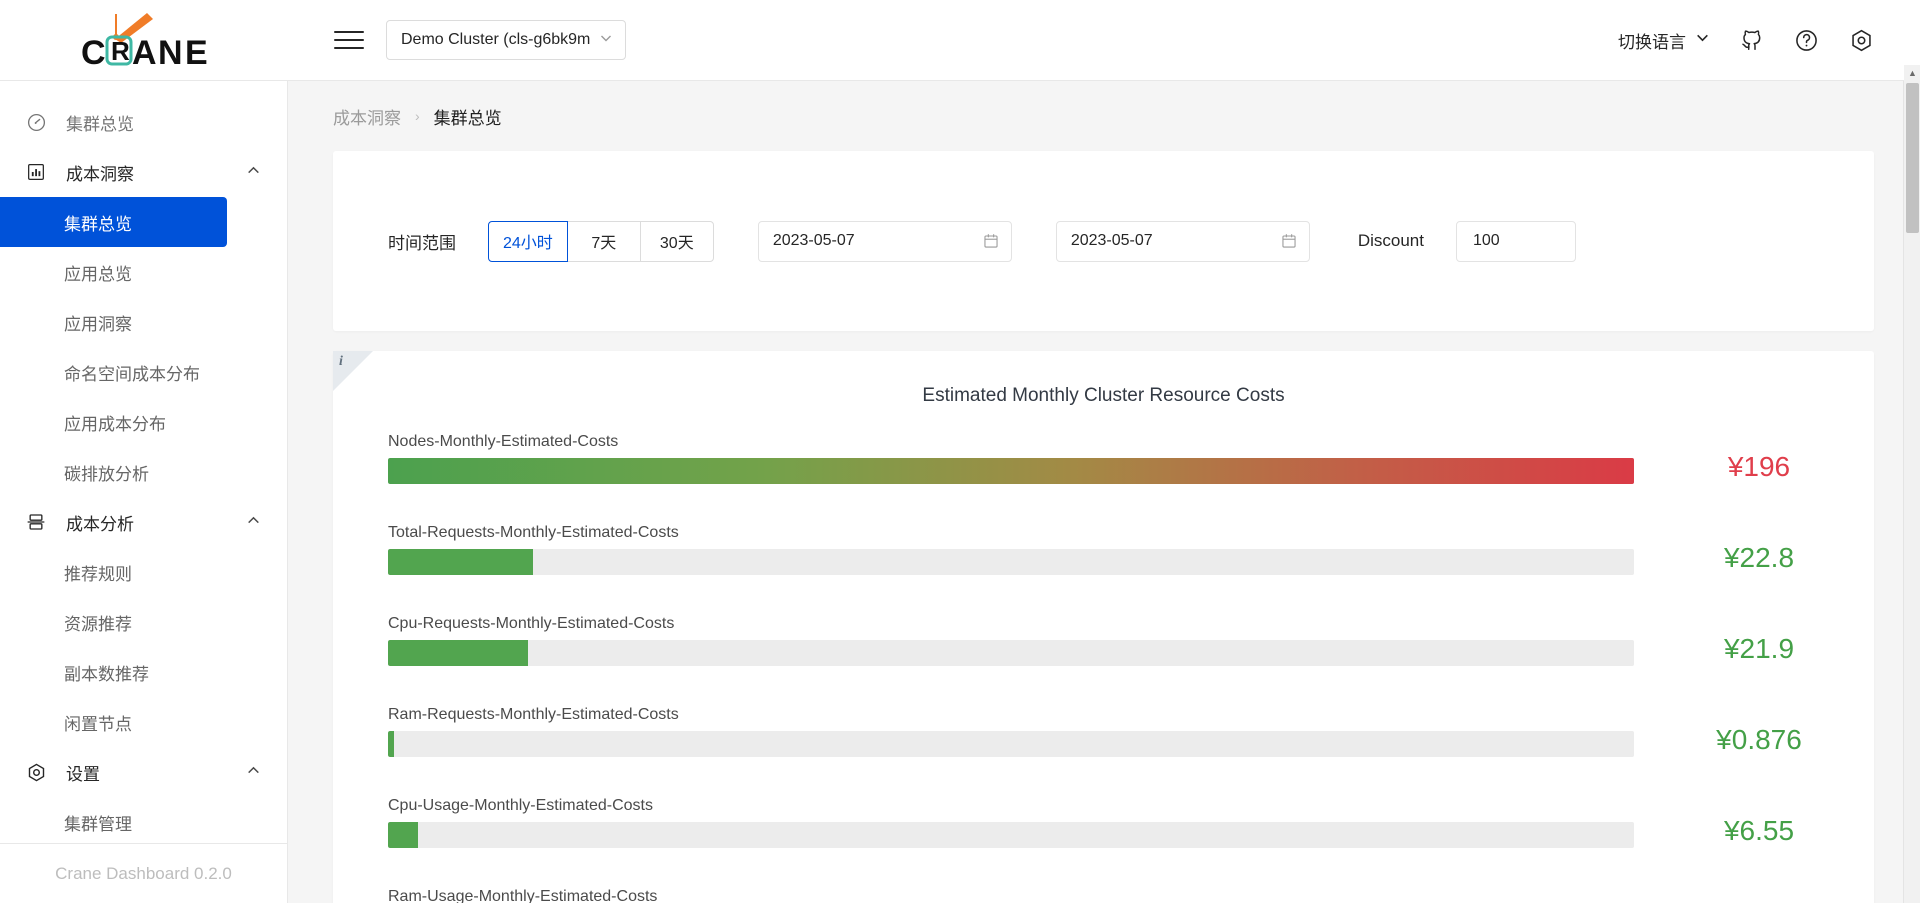  Describe the element at coordinates (115, 424) in the screenshot. I see `sidebar-item-label: 应用成本分布` at that location.